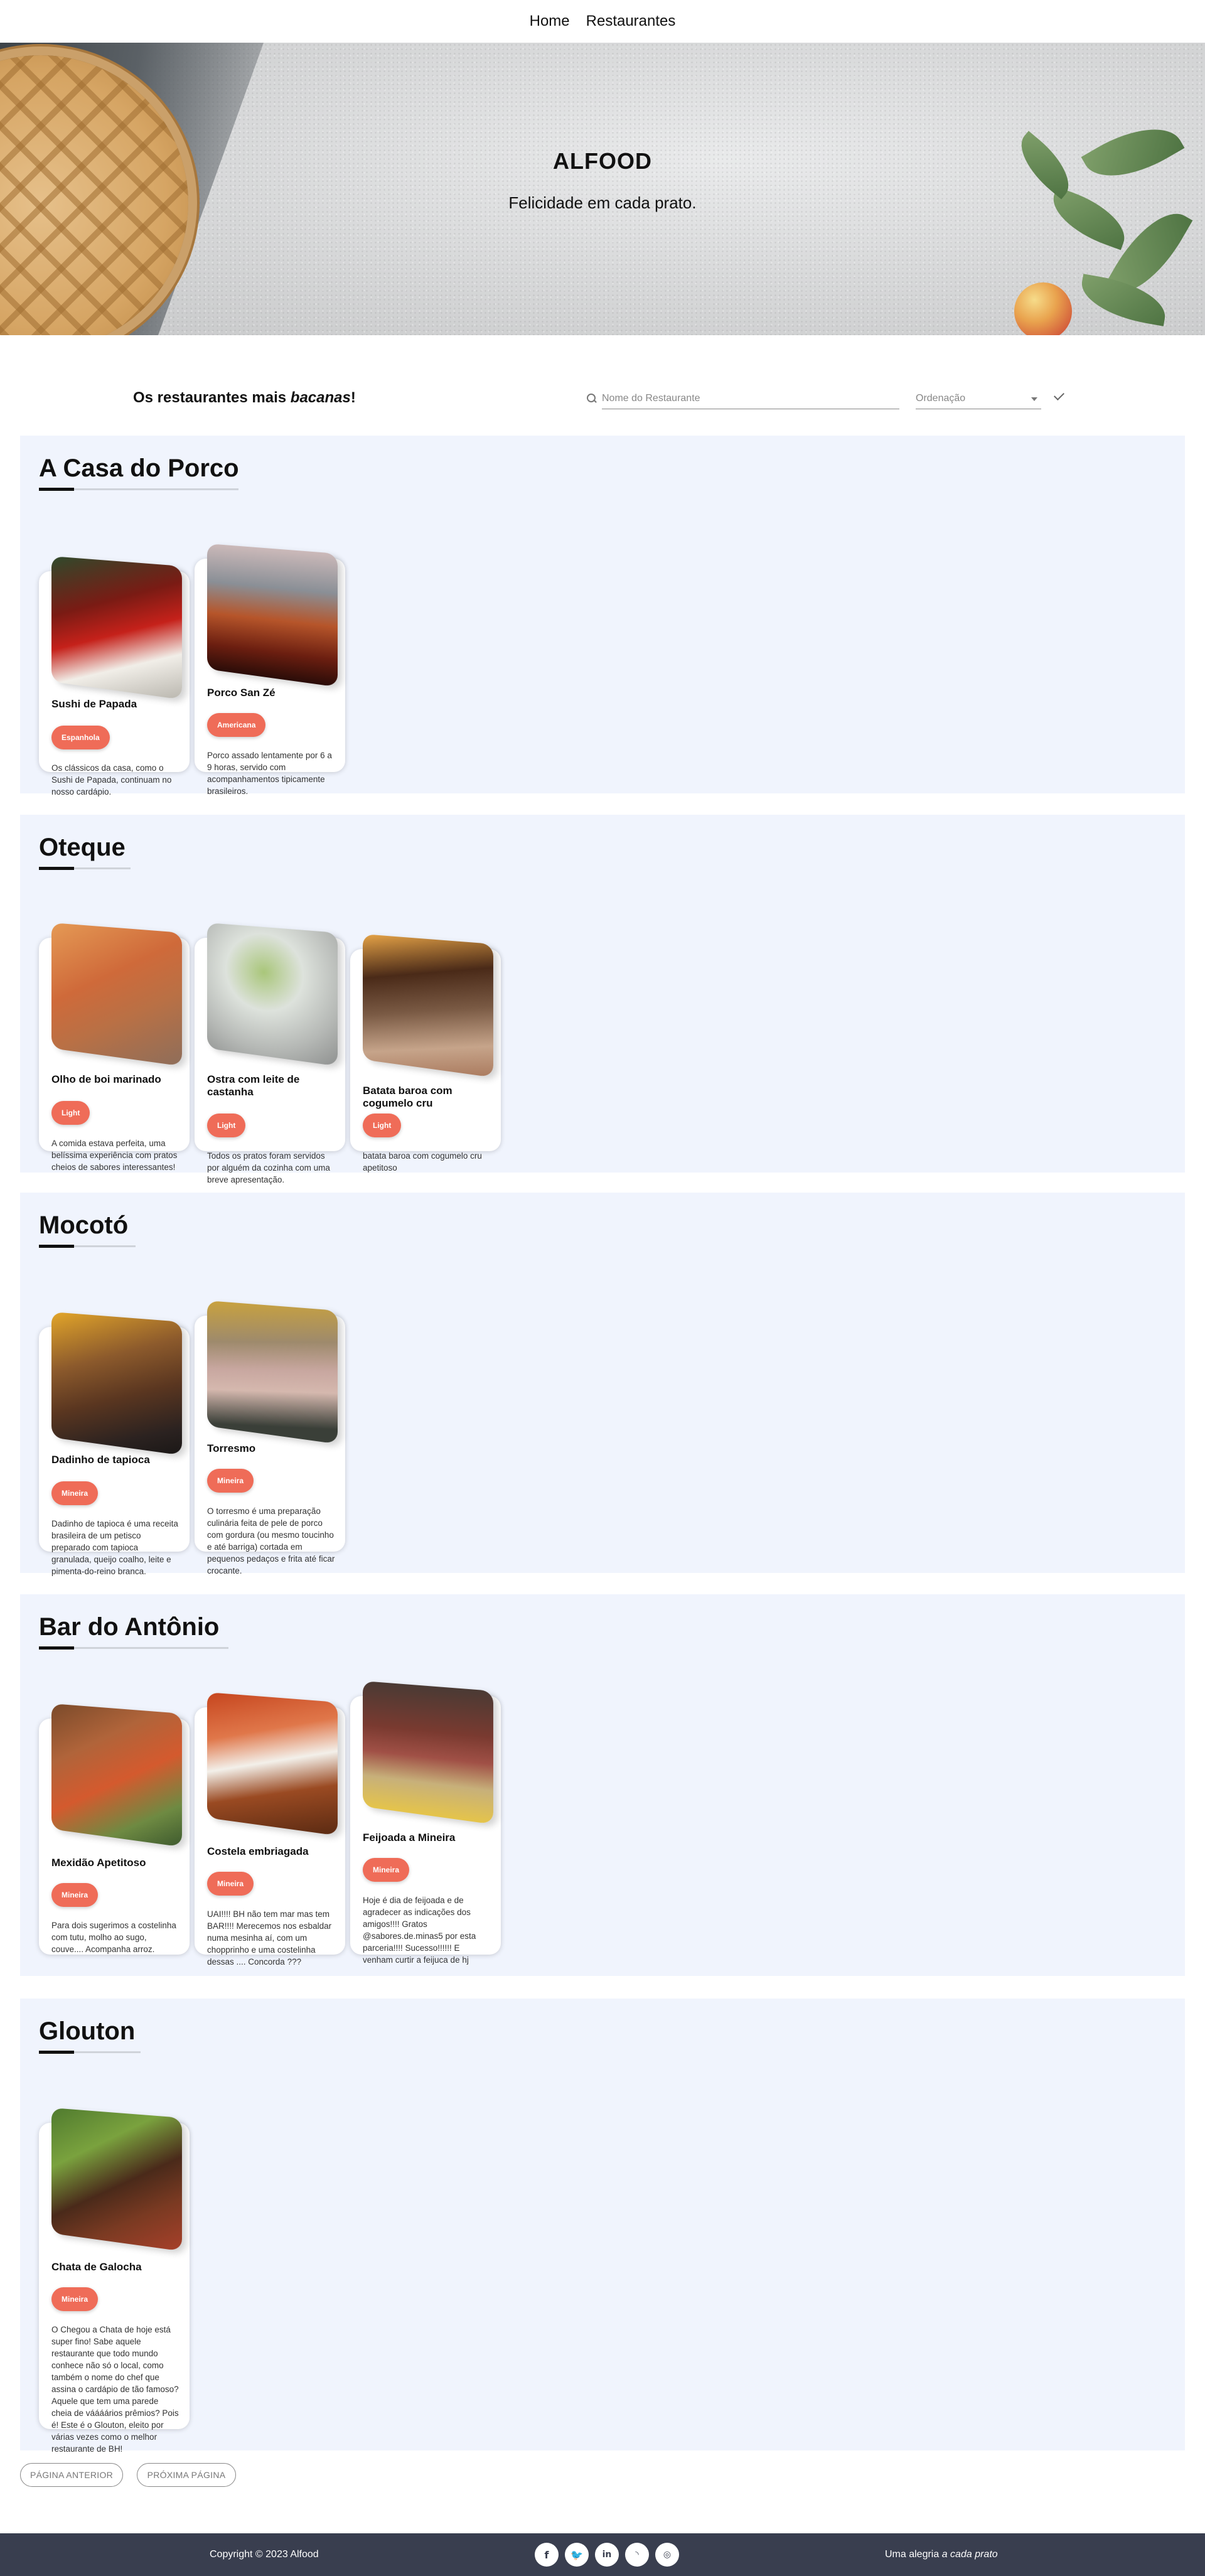 Image resolution: width=1205 pixels, height=2576 pixels. What do you see at coordinates (1043, 308) in the screenshot?
I see `hero-apple-image` at bounding box center [1043, 308].